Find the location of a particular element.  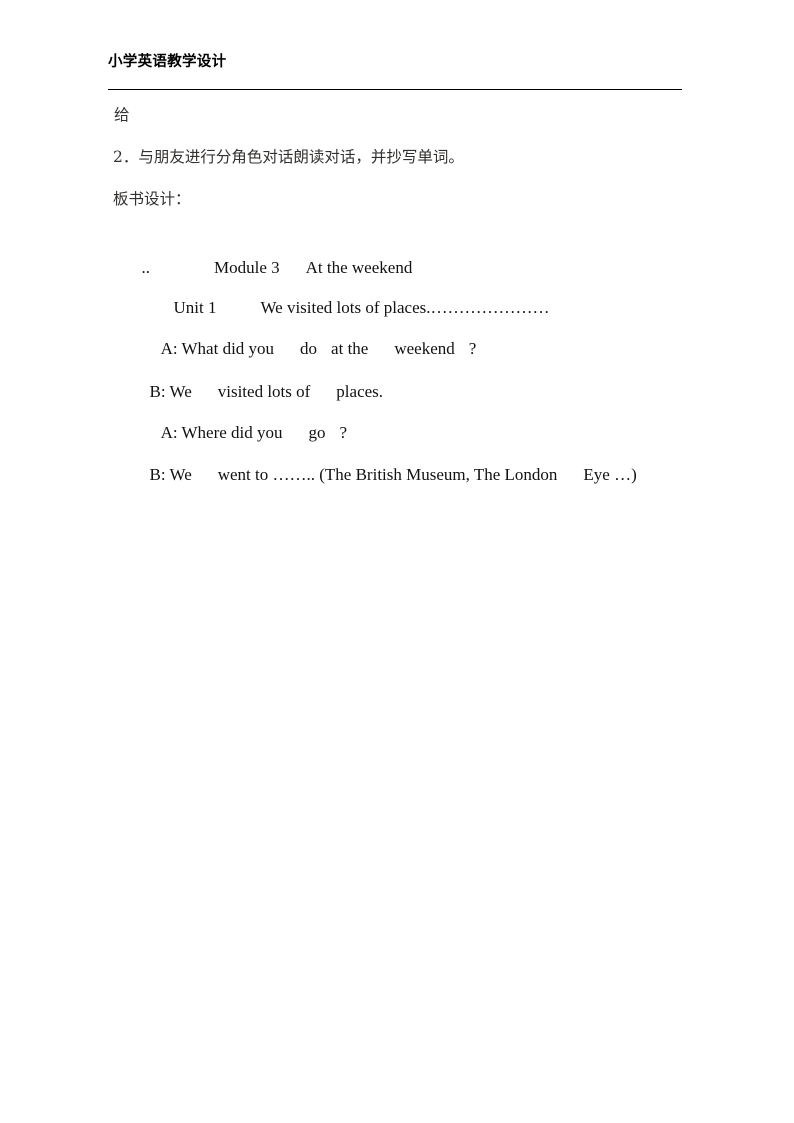

dialogue-part5: ? is located at coordinates (472, 348).